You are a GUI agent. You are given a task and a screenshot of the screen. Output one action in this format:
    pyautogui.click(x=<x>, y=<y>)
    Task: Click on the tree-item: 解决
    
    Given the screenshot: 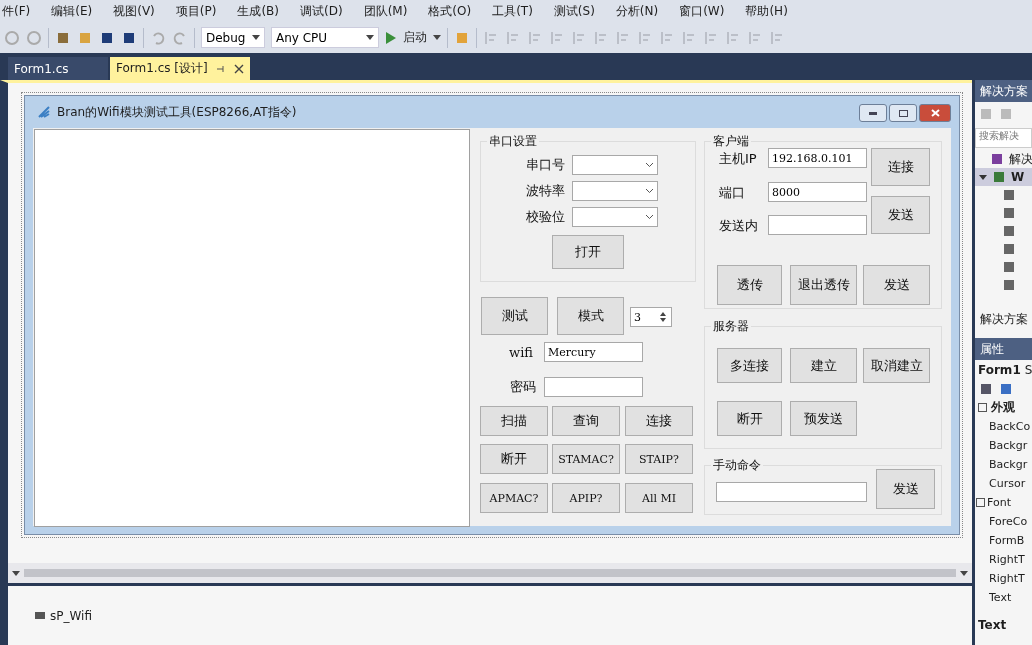 What is the action you would take?
    pyautogui.click(x=1020, y=159)
    